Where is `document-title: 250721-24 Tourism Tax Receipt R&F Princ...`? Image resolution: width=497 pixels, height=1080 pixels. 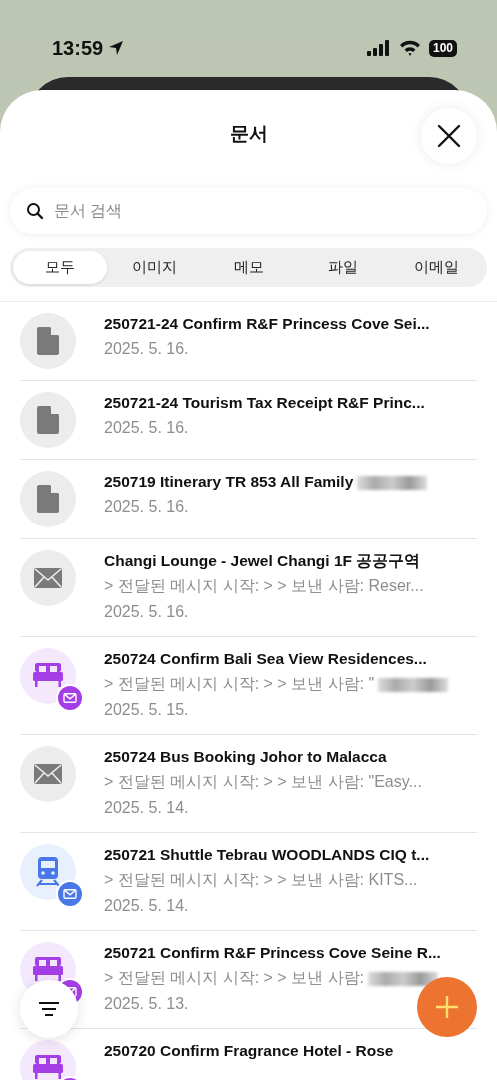
document-title: 250721-24 Tourism Tax Receipt R&F Princ... is located at coordinates (264, 402).